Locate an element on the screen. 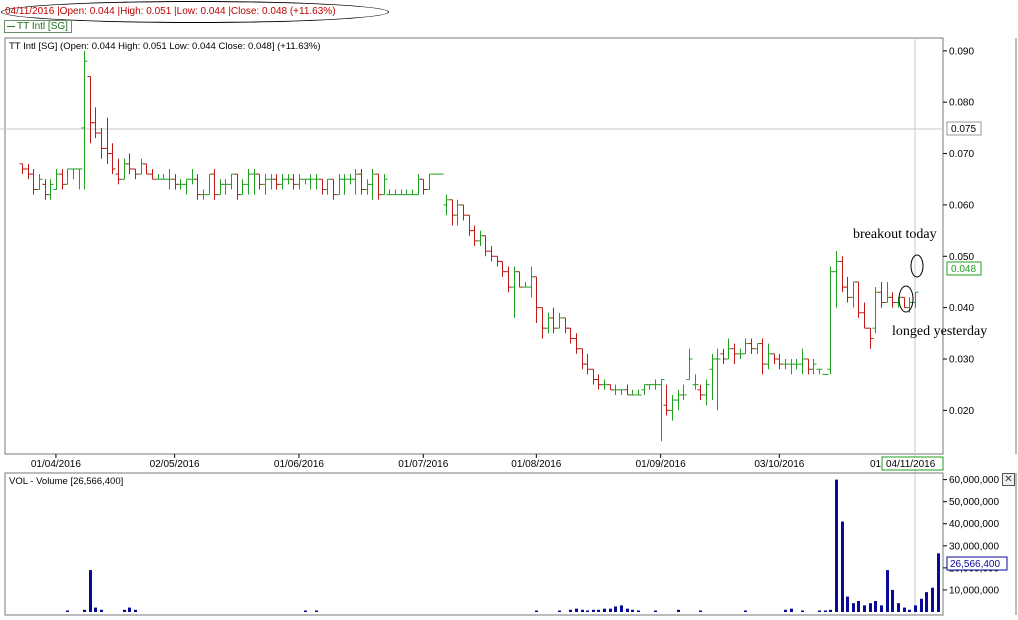 The height and width of the screenshot is (620, 1018). date-tick-label: 03/10/2016 is located at coordinates (779, 464).